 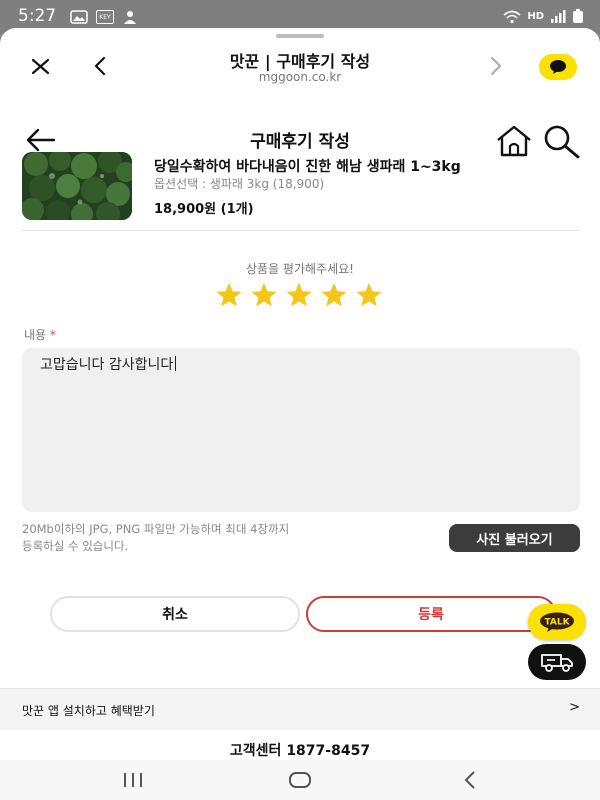 I want to click on browser-header: 맛꾼 | 구매후기 작성 mggoon.co.kr, so click(x=300, y=69).